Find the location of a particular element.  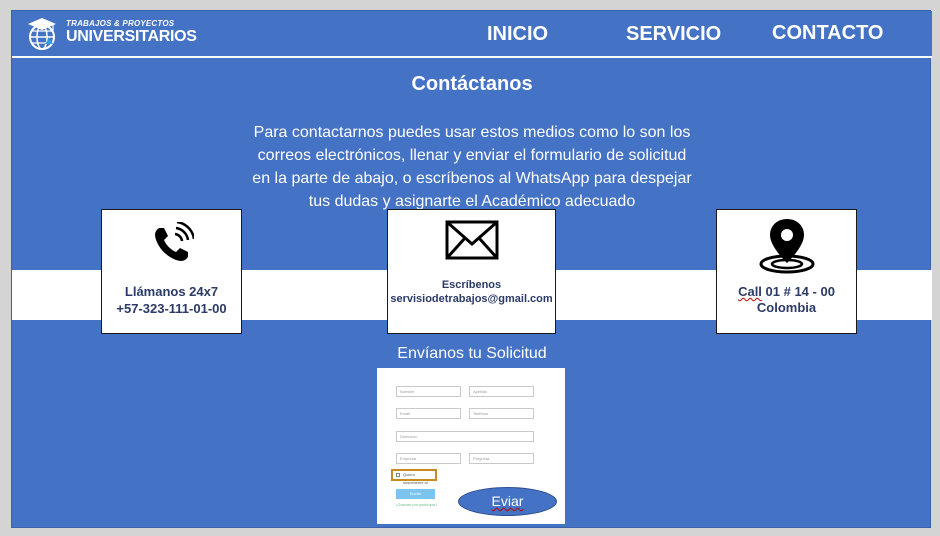

submit-label: Eviar is located at coordinates (507, 501).